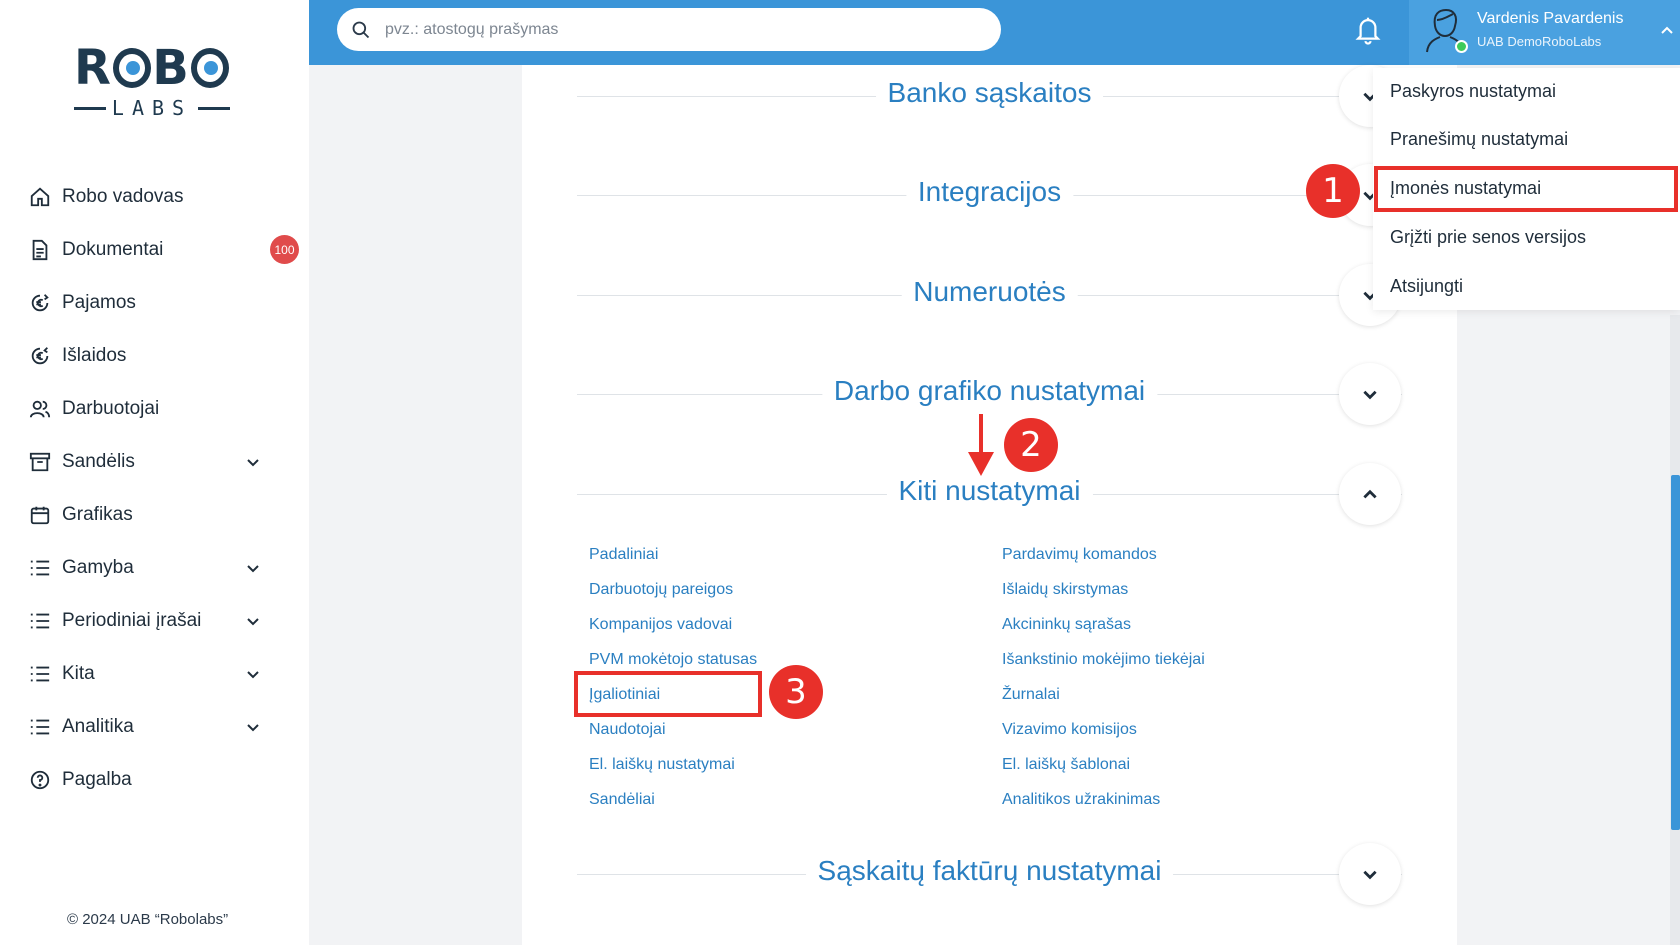 The image size is (1680, 945). Describe the element at coordinates (154, 249) in the screenshot. I see `sidebar-item-dokumentai: Dokumentai 100` at that location.